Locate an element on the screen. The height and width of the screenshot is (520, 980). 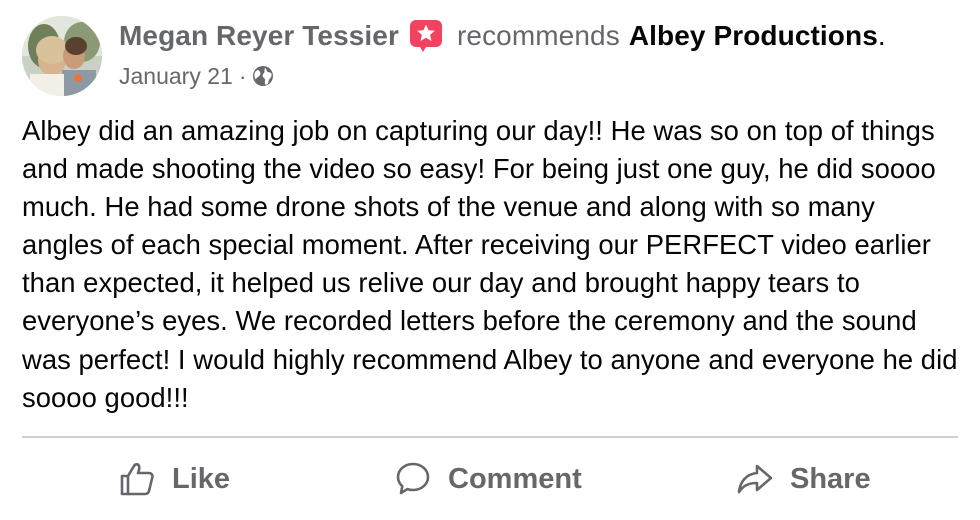
comment-icon is located at coordinates (413, 478).